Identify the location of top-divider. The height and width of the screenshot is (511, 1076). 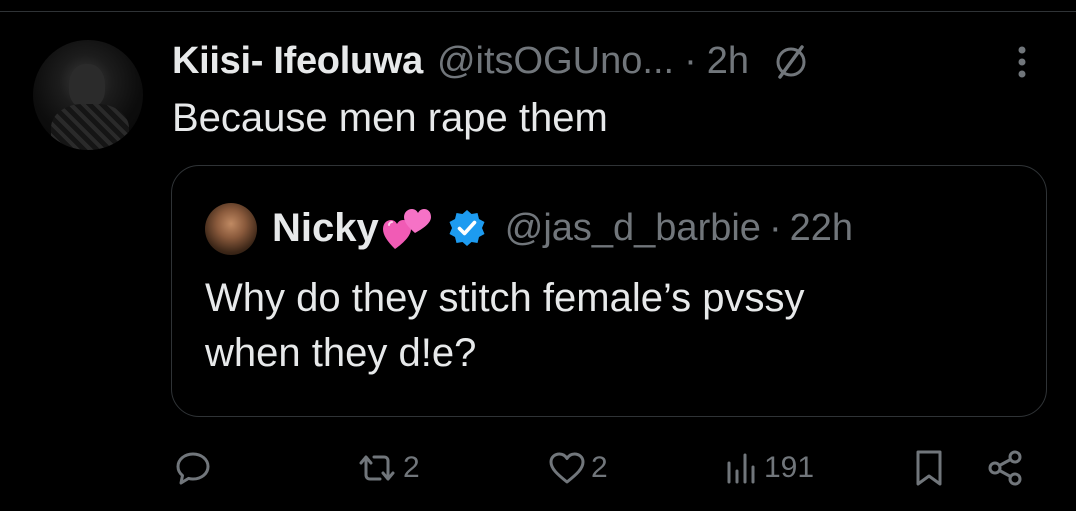
(538, 11).